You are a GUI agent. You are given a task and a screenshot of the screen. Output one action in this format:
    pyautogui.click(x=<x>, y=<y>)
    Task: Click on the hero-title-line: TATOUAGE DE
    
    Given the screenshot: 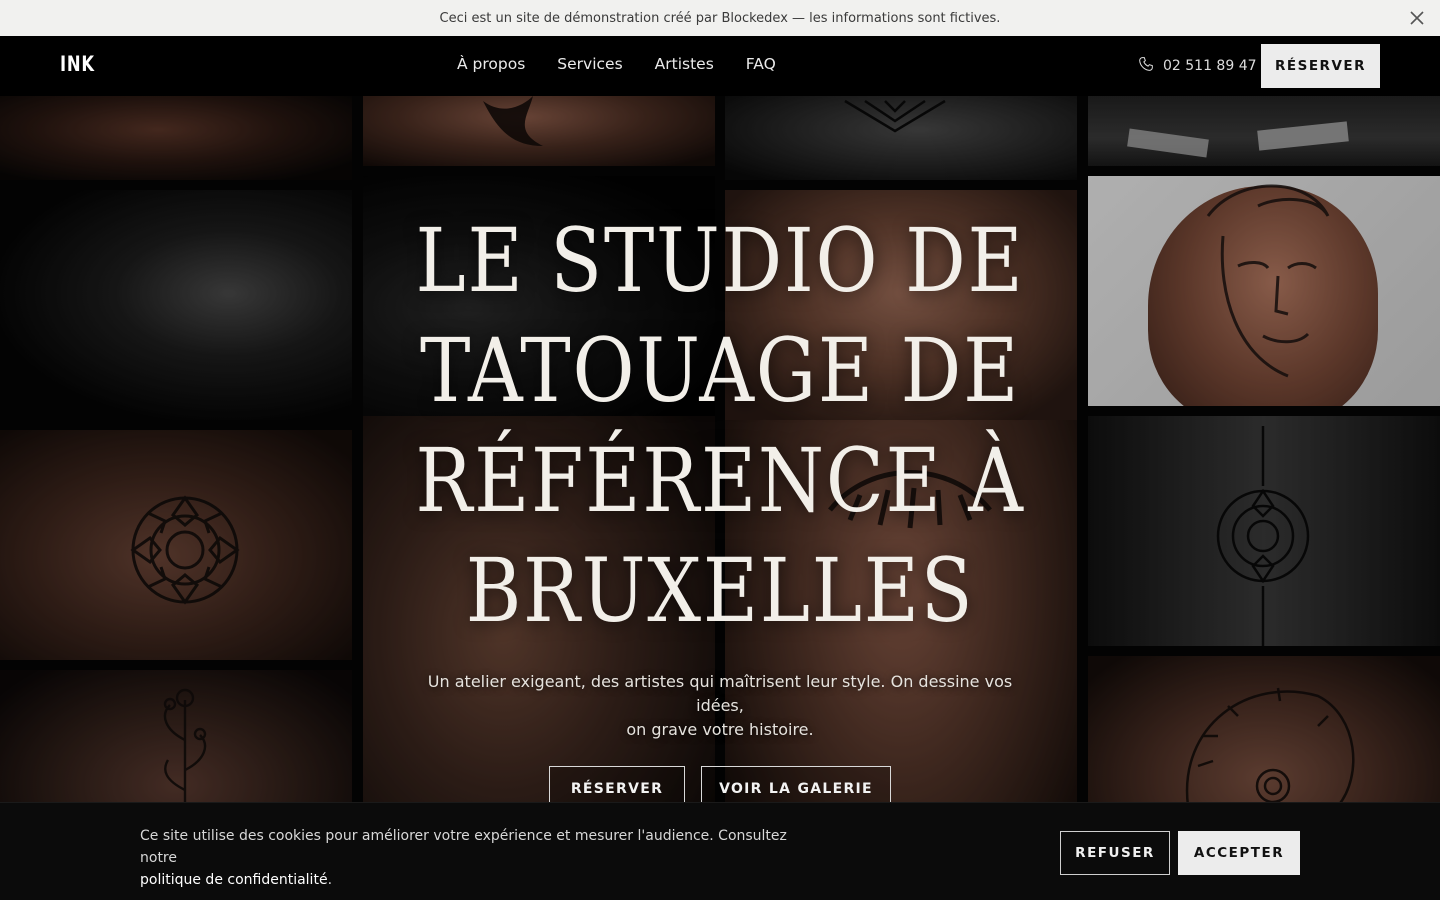 What is the action you would take?
    pyautogui.click(x=720, y=370)
    